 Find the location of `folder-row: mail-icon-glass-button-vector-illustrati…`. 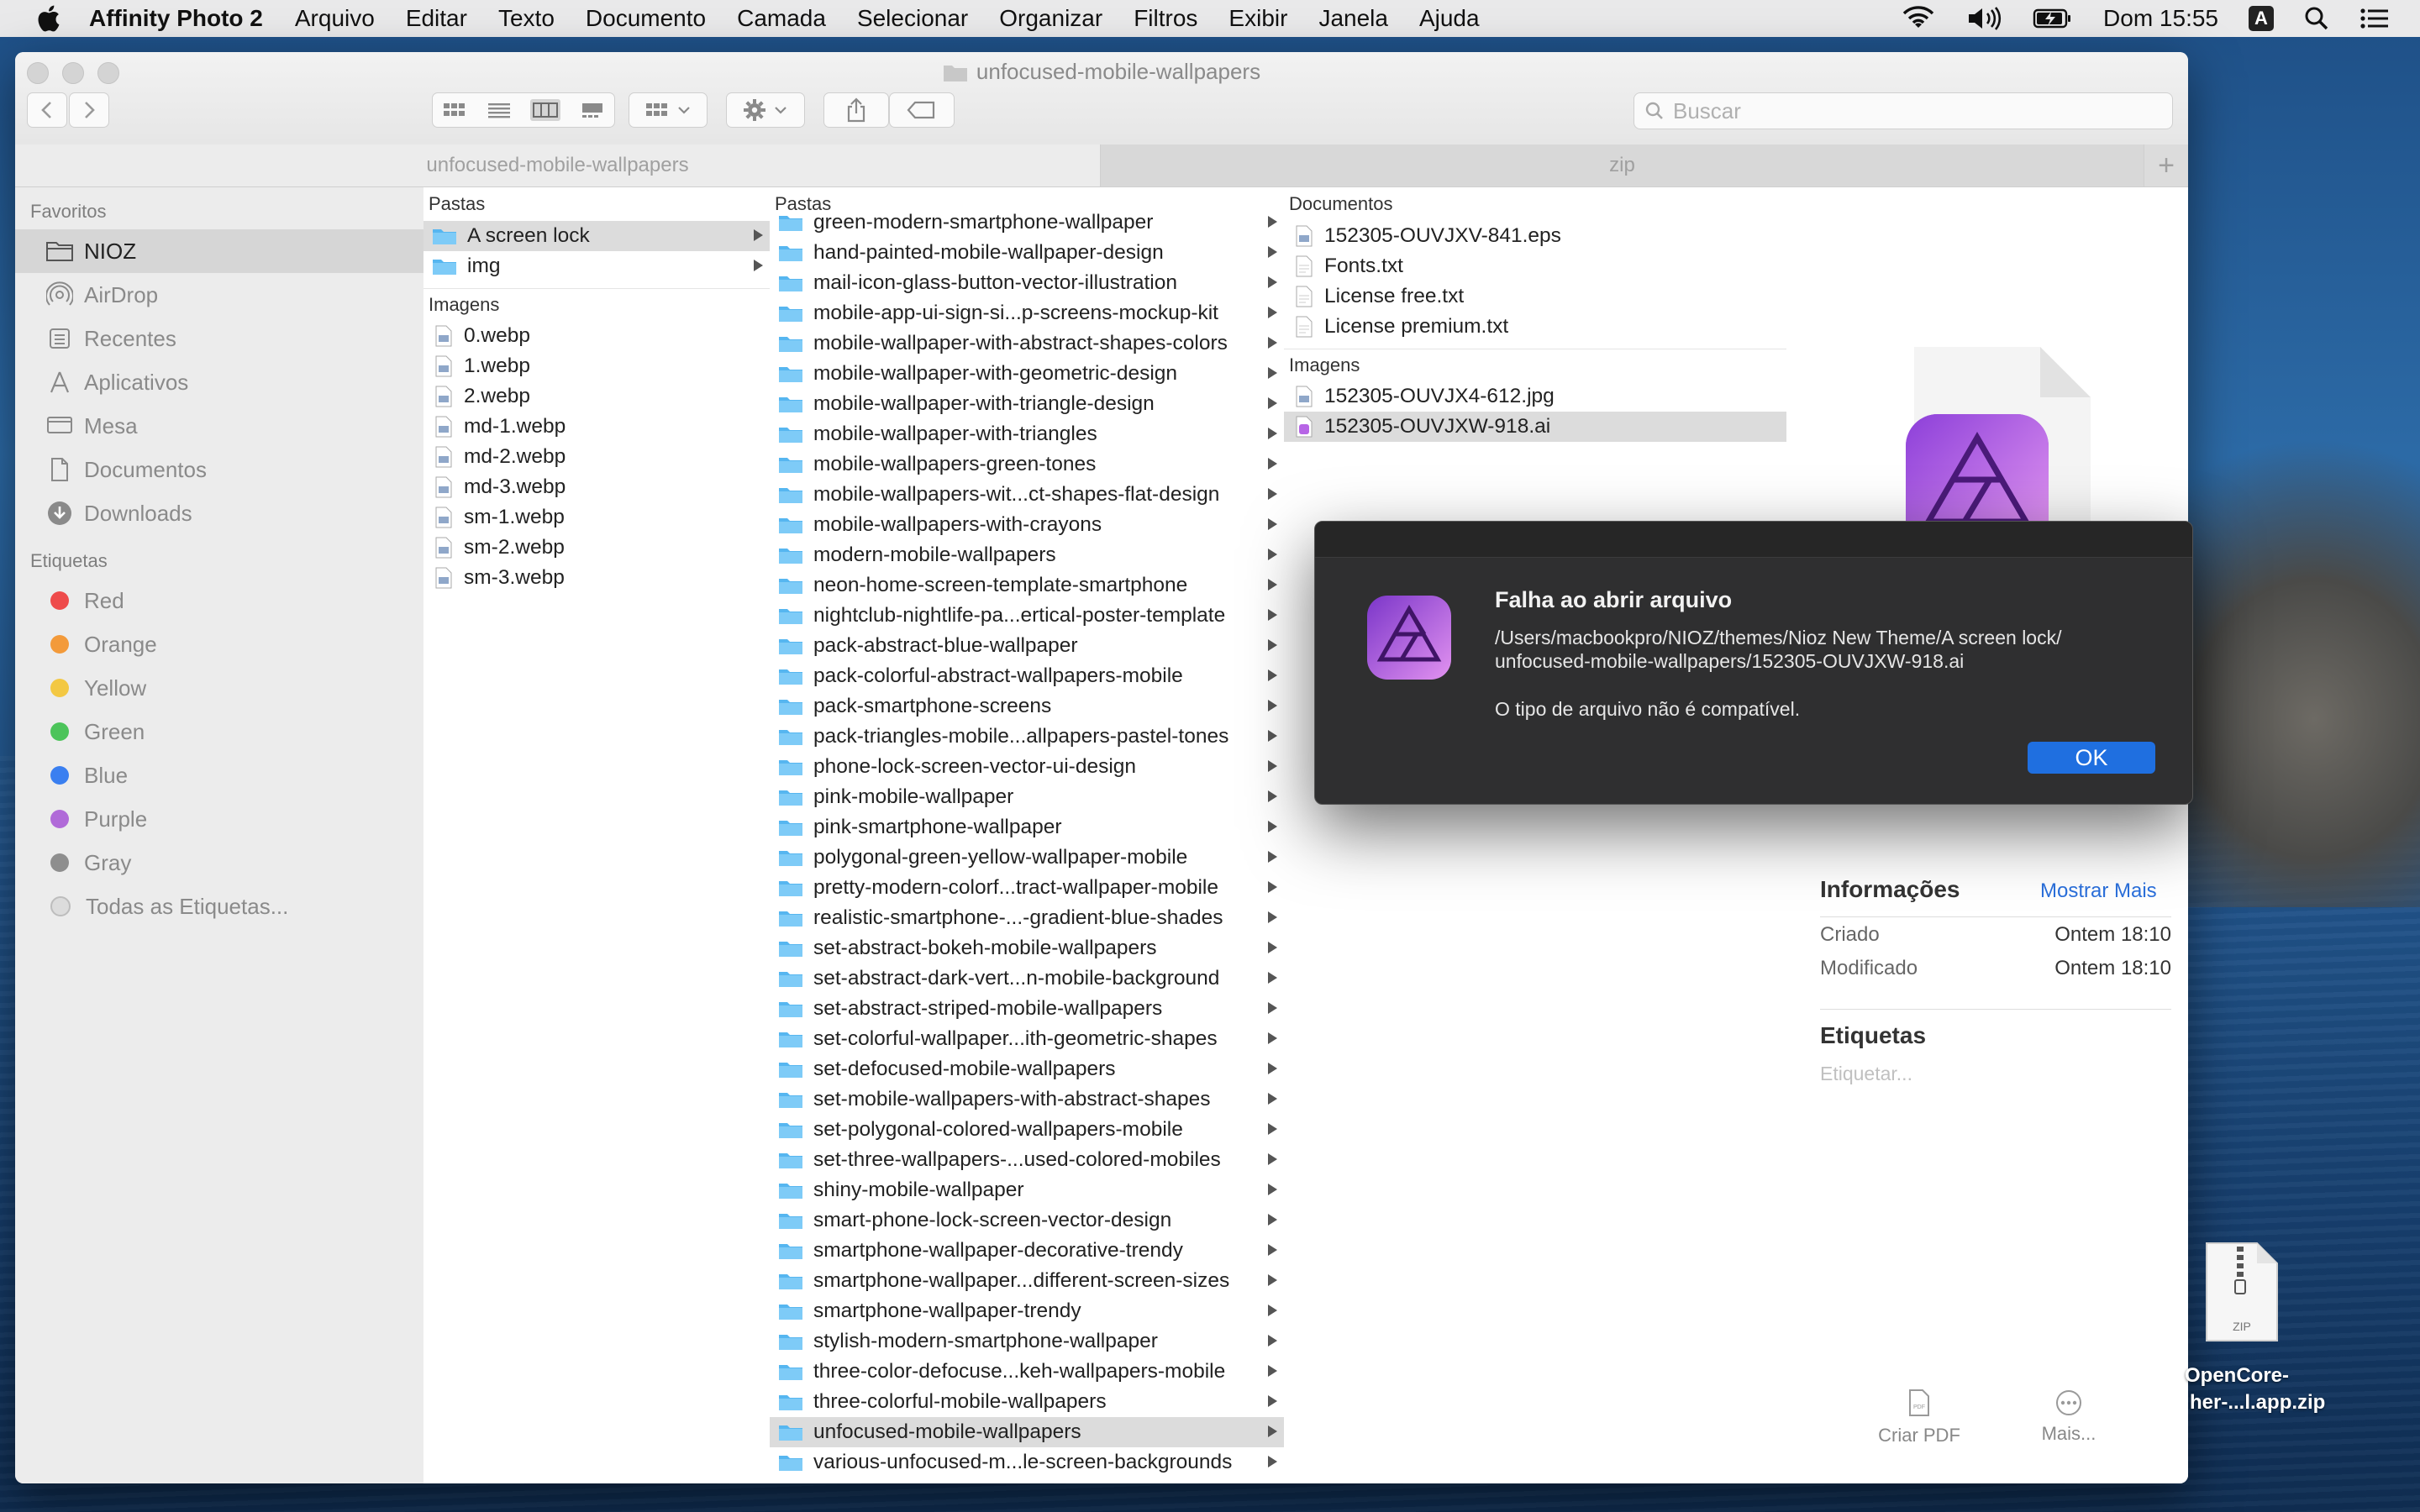

folder-row: mail-icon-glass-button-vector-illustrati… is located at coordinates (1027, 283).